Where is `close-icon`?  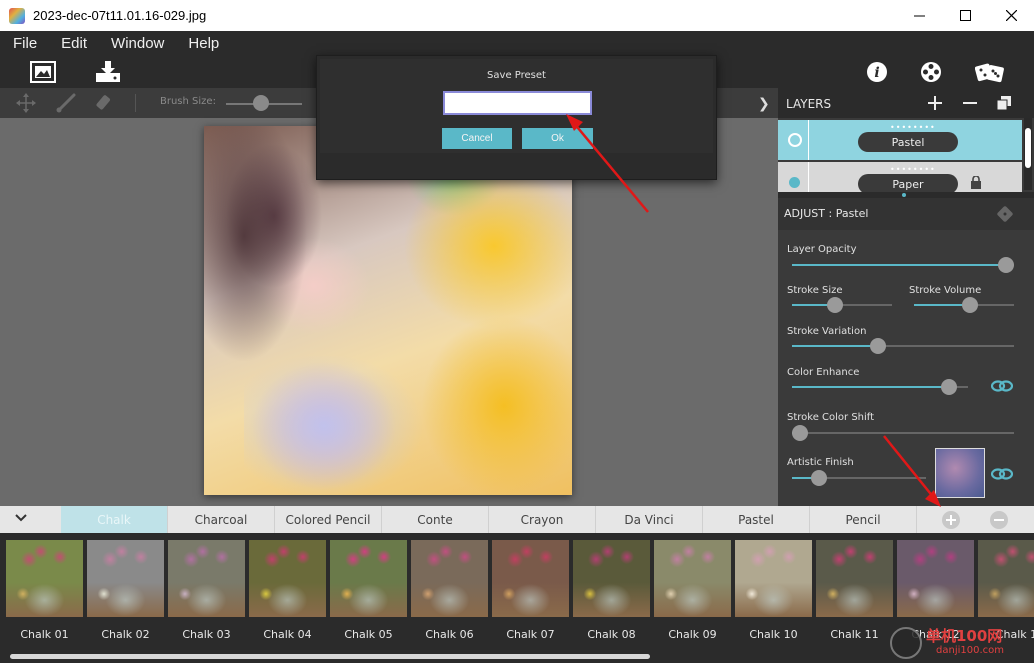
close-icon is located at coordinates (1011, 15).